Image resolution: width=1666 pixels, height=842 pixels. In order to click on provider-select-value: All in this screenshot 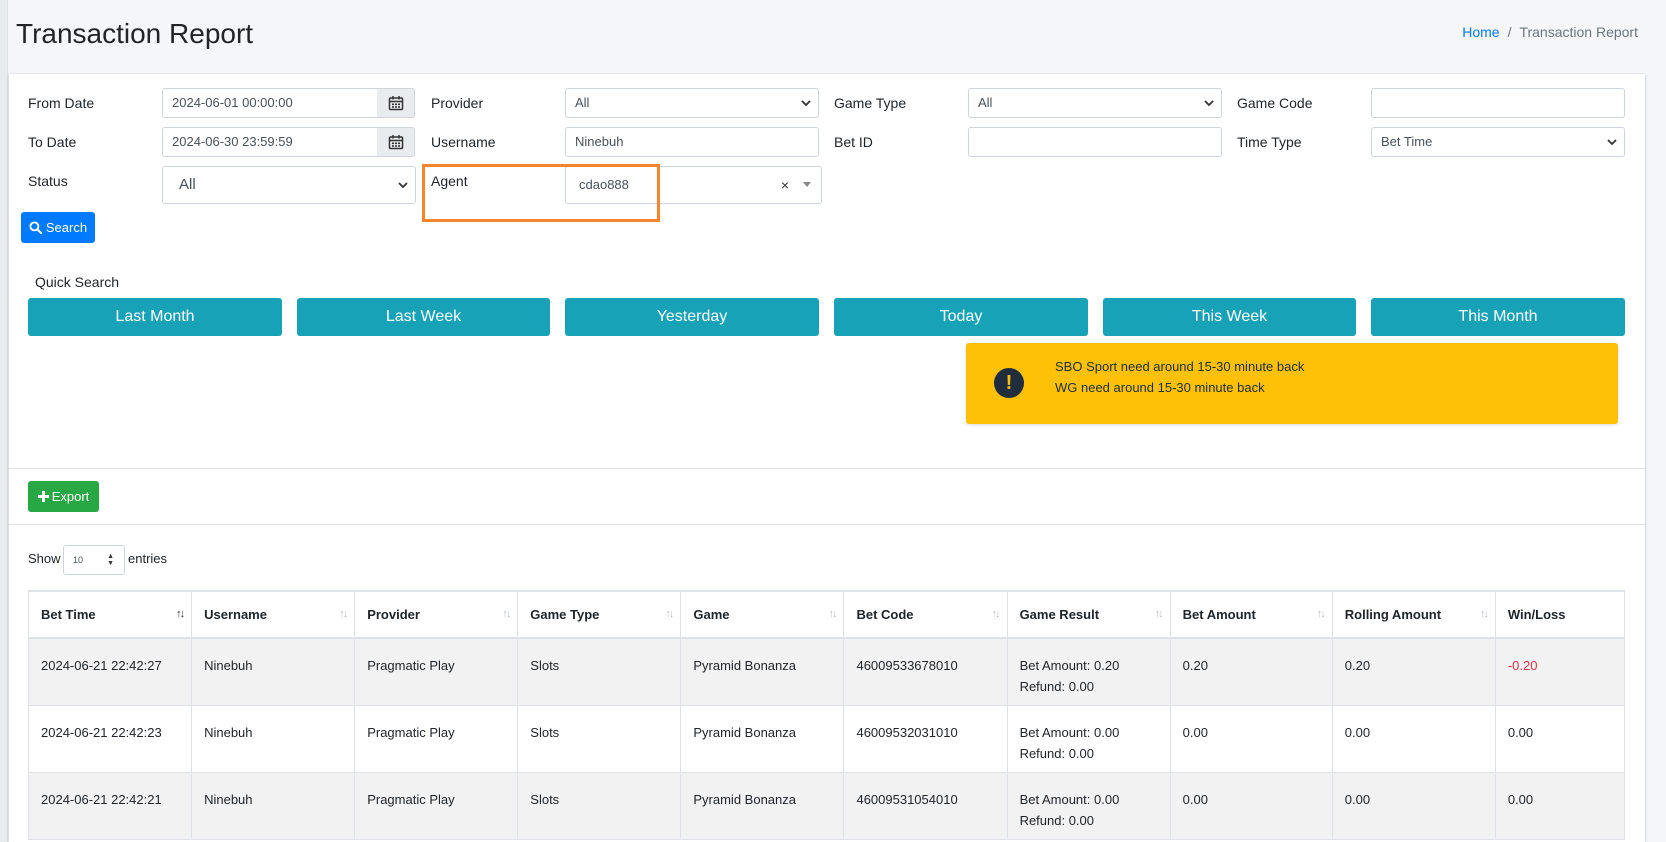, I will do `click(582, 102)`.